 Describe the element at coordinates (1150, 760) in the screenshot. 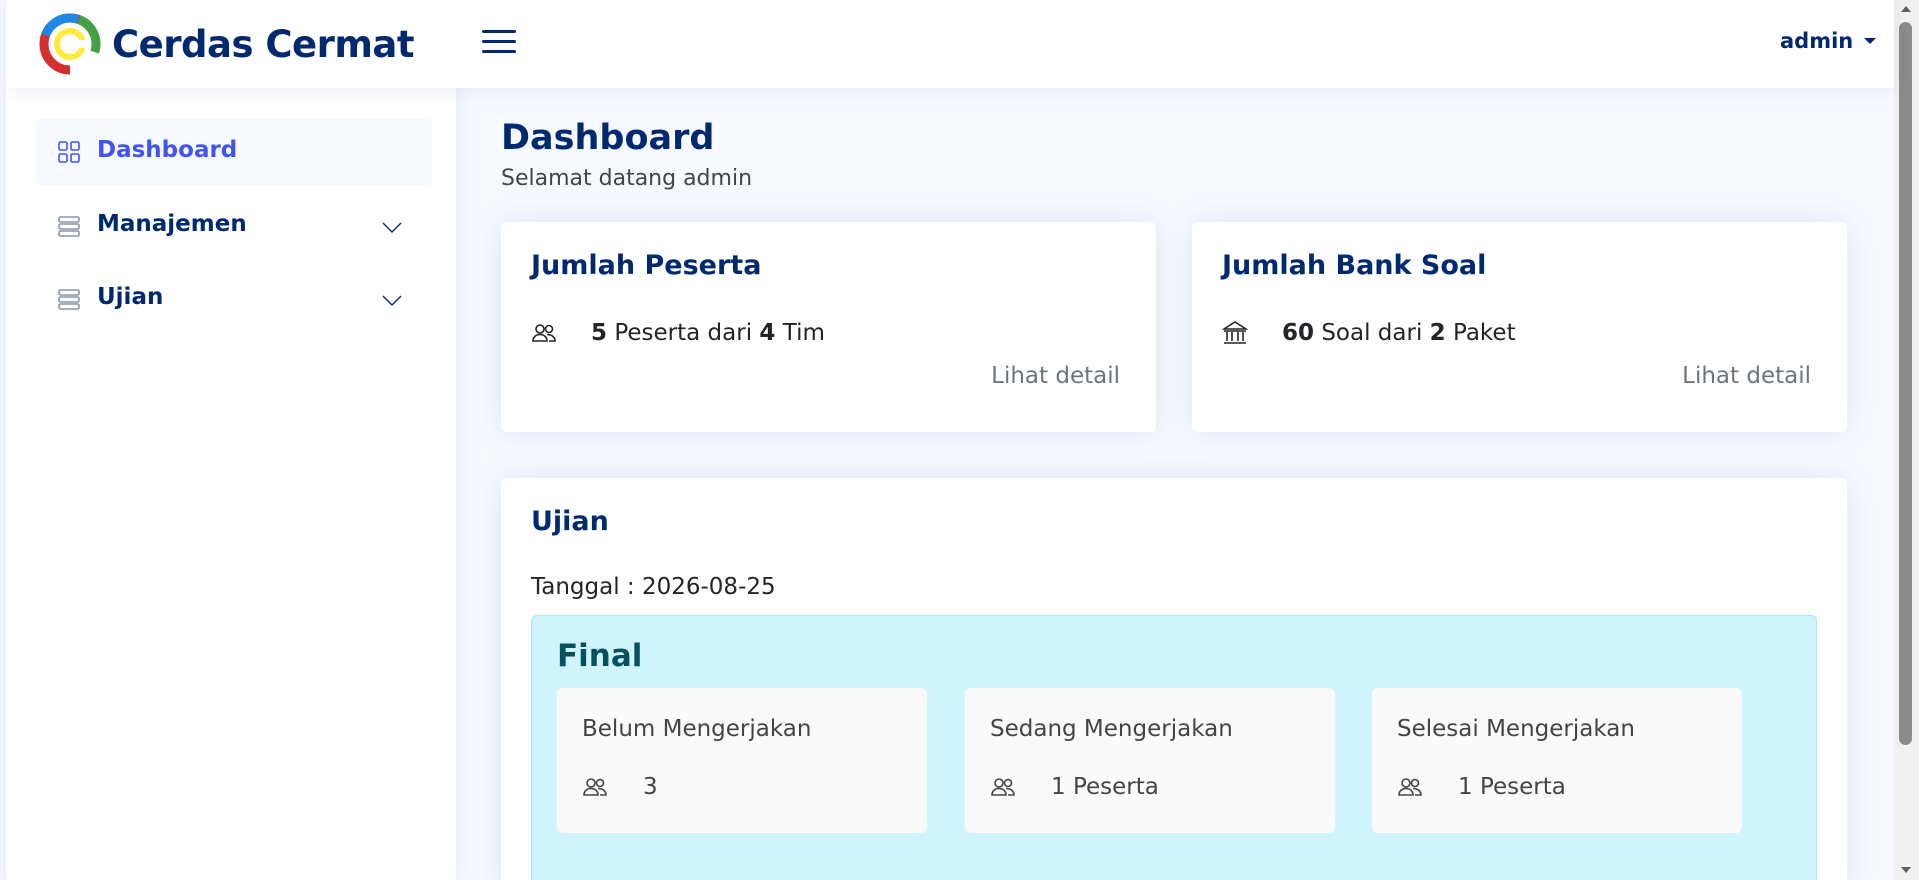

I see `status-card-sedang: Sedang Mengerjakan 1 Peserta` at that location.